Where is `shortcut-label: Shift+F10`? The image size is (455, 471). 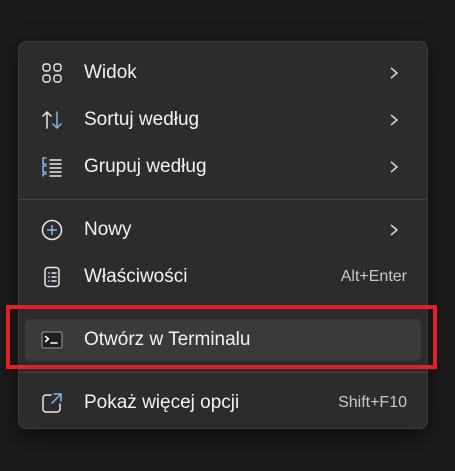 shortcut-label: Shift+F10 is located at coordinates (372, 402).